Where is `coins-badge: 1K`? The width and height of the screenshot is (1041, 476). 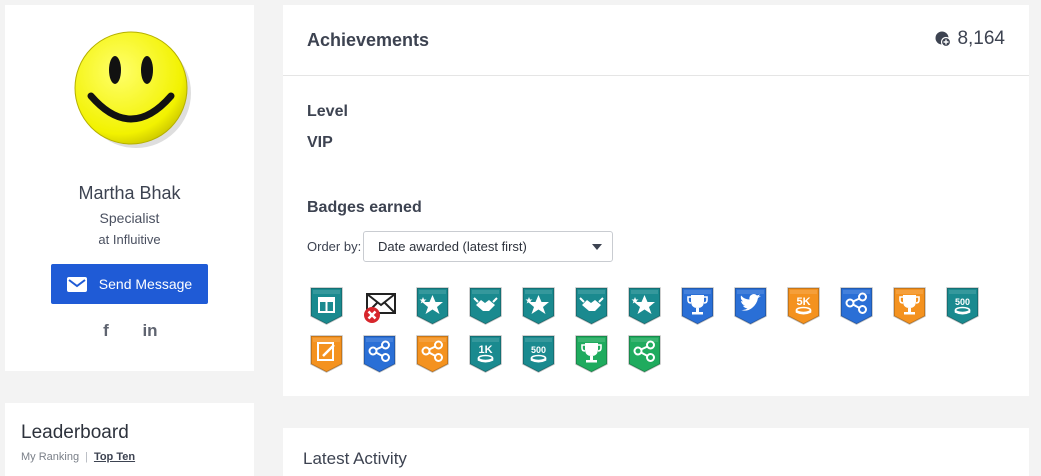
coins-badge: 1K is located at coordinates (485, 354).